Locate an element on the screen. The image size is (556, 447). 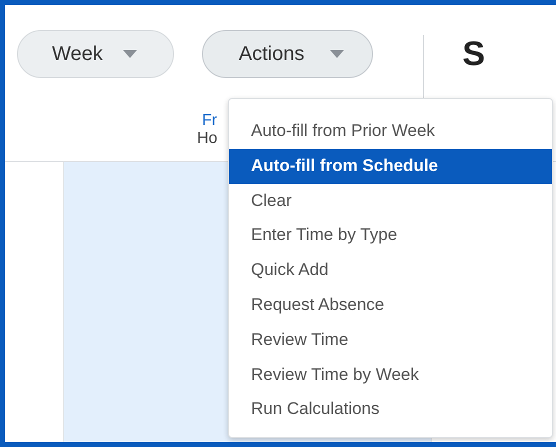
menu-item: Review Time by Week is located at coordinates (390, 375).